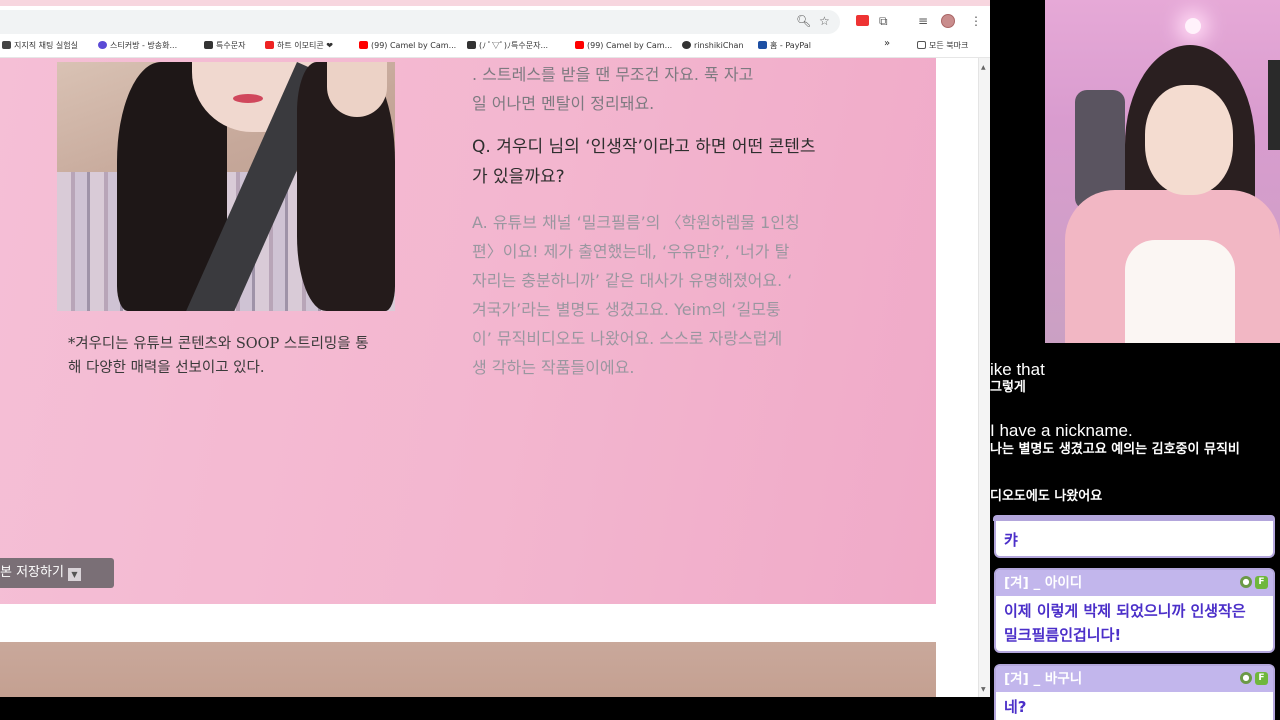  What do you see at coordinates (803, 21) in the screenshot?
I see `zoom-icon: 🔍︎` at bounding box center [803, 21].